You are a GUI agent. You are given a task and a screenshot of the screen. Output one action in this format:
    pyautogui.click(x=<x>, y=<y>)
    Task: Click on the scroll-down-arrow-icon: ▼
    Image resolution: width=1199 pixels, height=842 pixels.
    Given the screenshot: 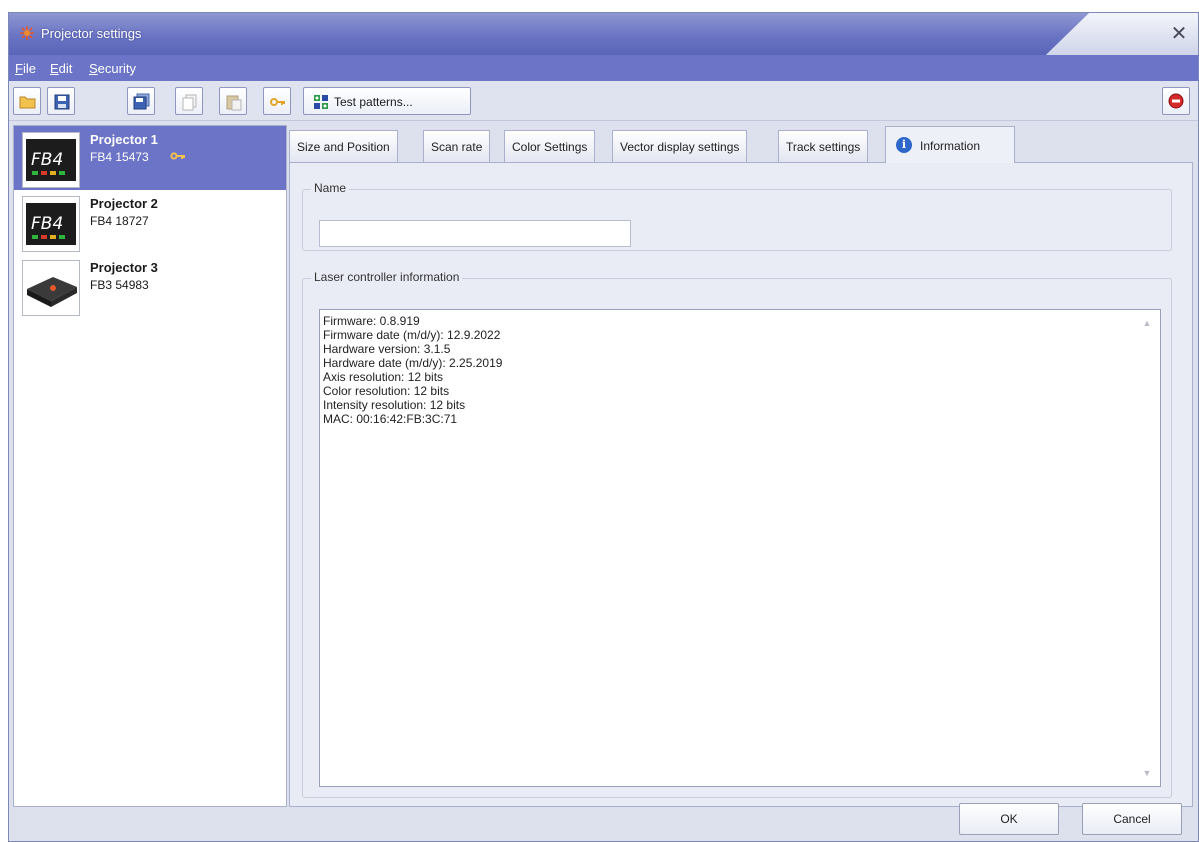 What is the action you would take?
    pyautogui.click(x=1147, y=773)
    